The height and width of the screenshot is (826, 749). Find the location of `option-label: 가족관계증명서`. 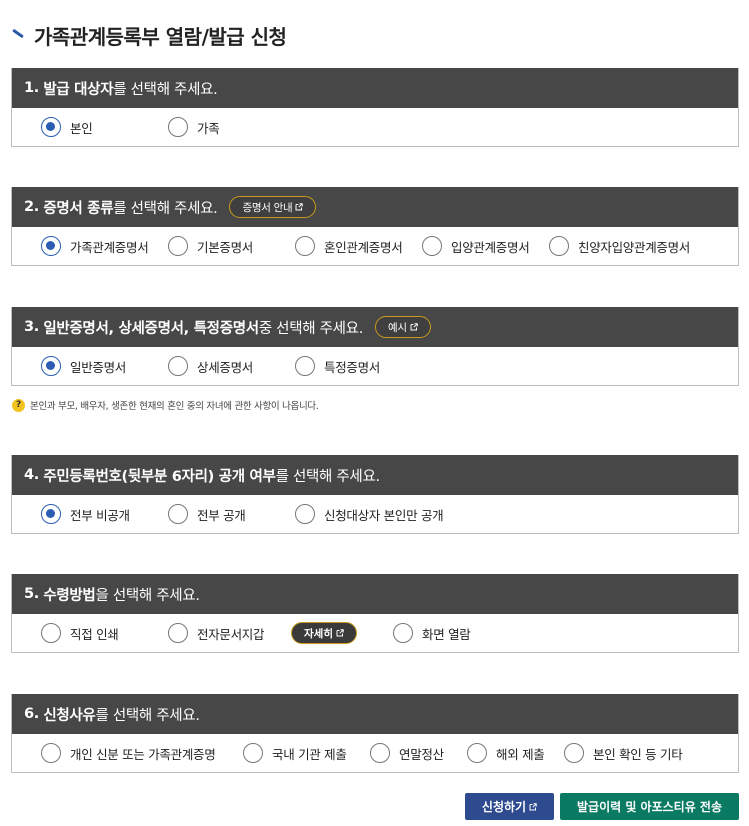

option-label: 가족관계증명서 is located at coordinates (109, 247).